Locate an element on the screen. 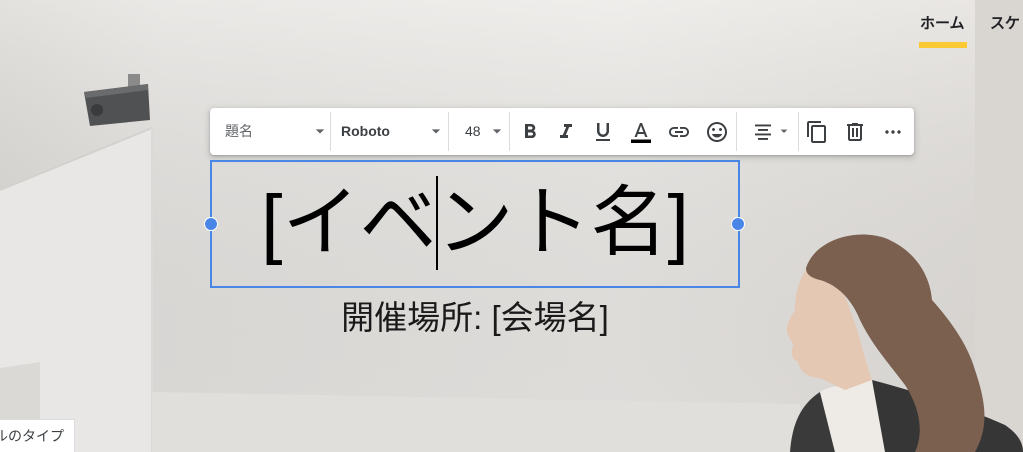 This screenshot has height=452, width=1023. text-format-toolbar: 題名 Roboto 48 is located at coordinates (562, 131).